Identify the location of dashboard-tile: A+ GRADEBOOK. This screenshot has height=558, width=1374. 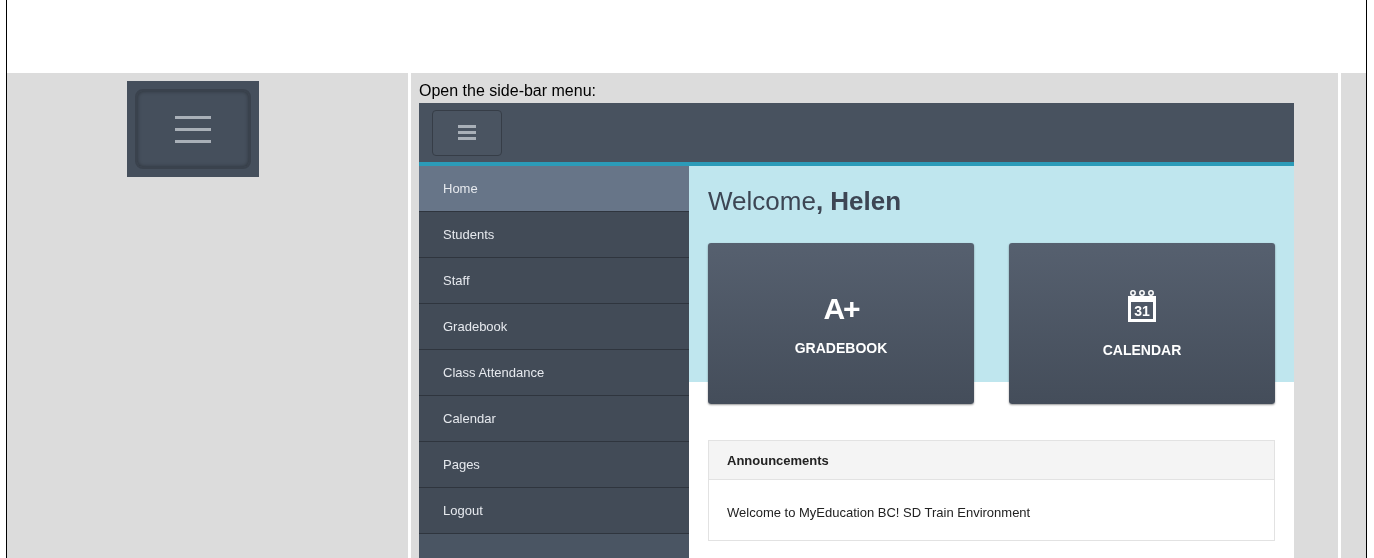
(841, 323).